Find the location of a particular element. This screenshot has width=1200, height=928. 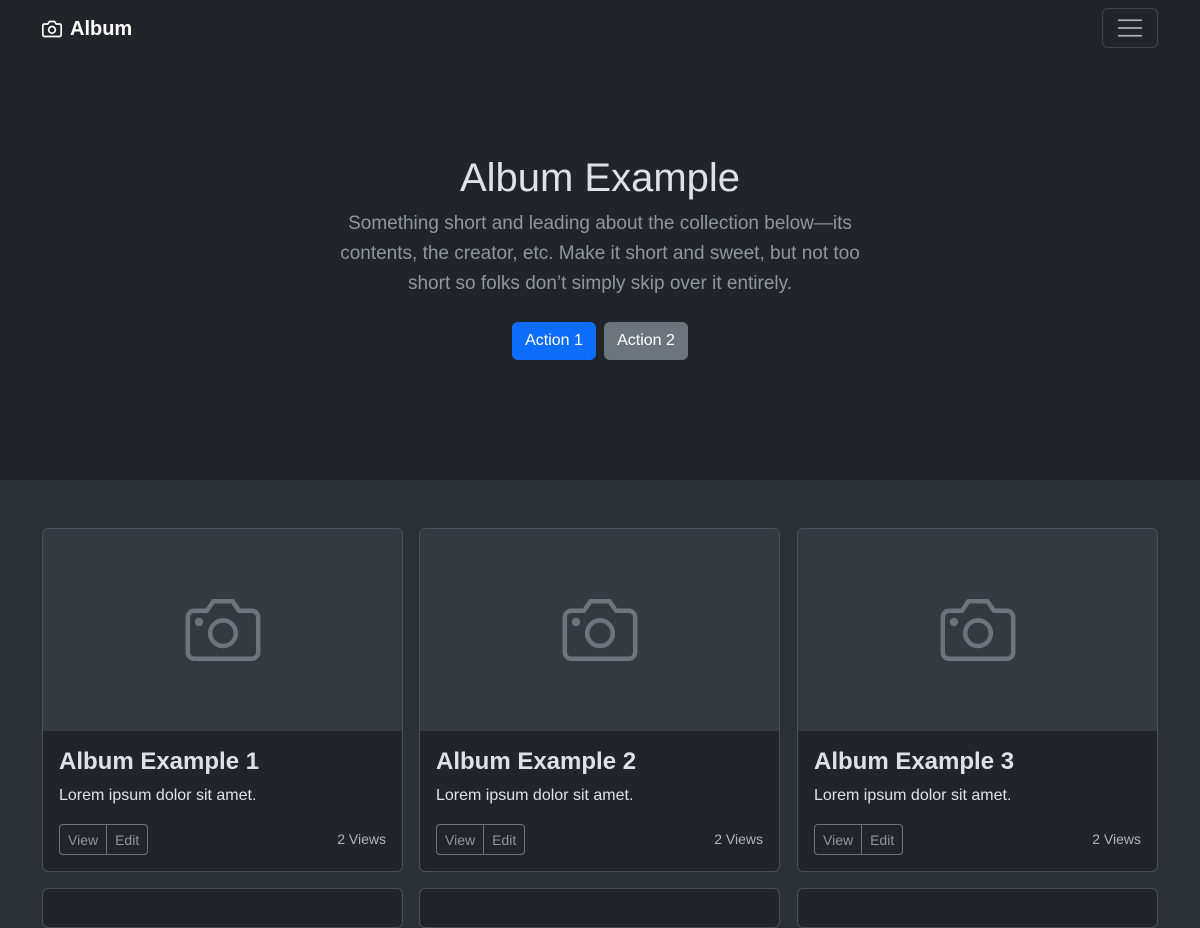

card-title: Album Example 2 is located at coordinates (536, 761).